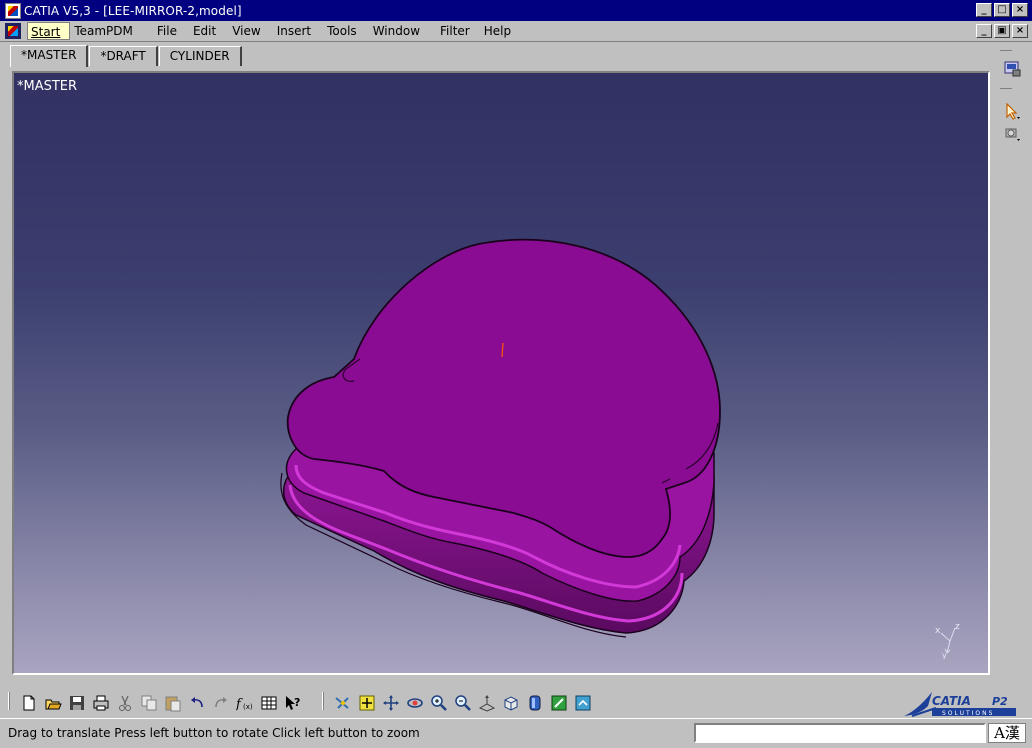 Image resolution: width=1032 pixels, height=748 pixels. Describe the element at coordinates (173, 703) in the screenshot. I see `paste-icon` at that location.